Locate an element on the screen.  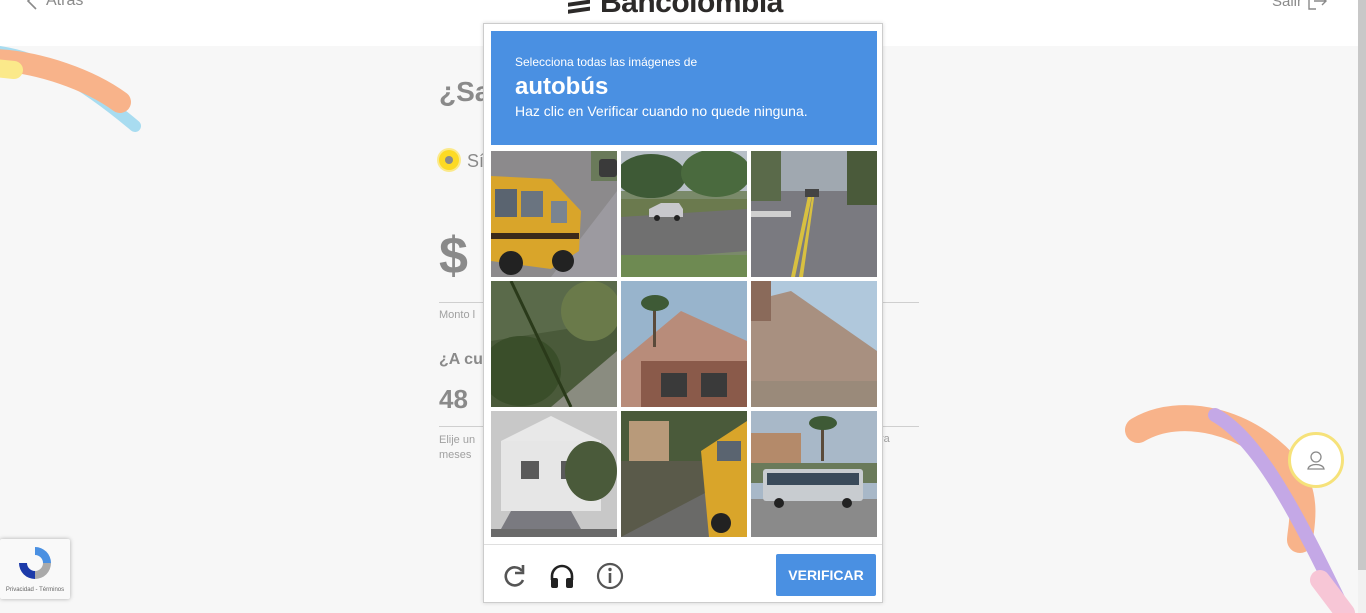
recaptcha-badge: Privacidad - Términos is located at coordinates (35, 569).